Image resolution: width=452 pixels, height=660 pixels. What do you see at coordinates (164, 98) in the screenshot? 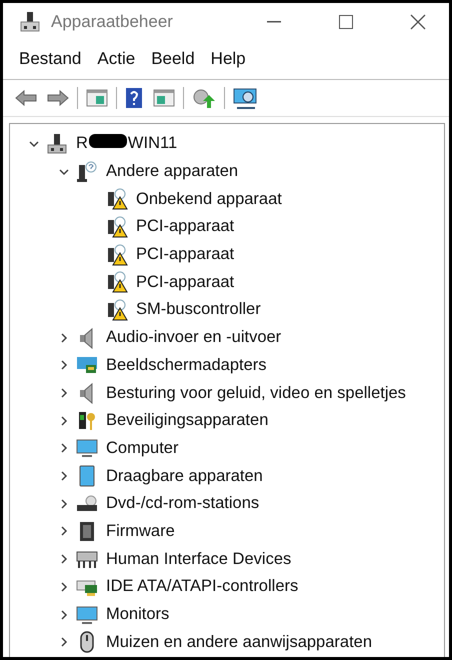
I see `action-pane-button` at bounding box center [164, 98].